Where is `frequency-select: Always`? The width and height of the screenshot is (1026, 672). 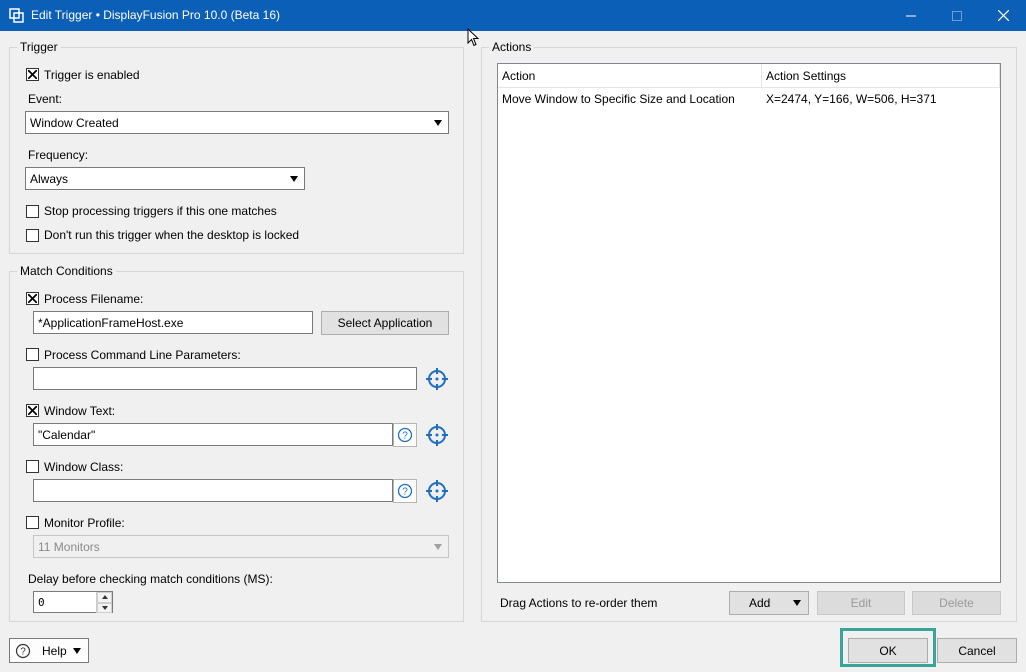
frequency-select: Always is located at coordinates (165, 178).